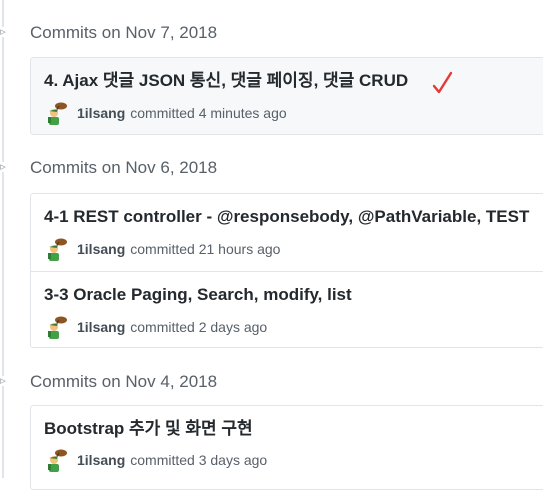 The image size is (543, 490). Describe the element at coordinates (198, 295) in the screenshot. I see `commit-message-link: 3-3 Oracle Paging, Search, modify, list` at that location.